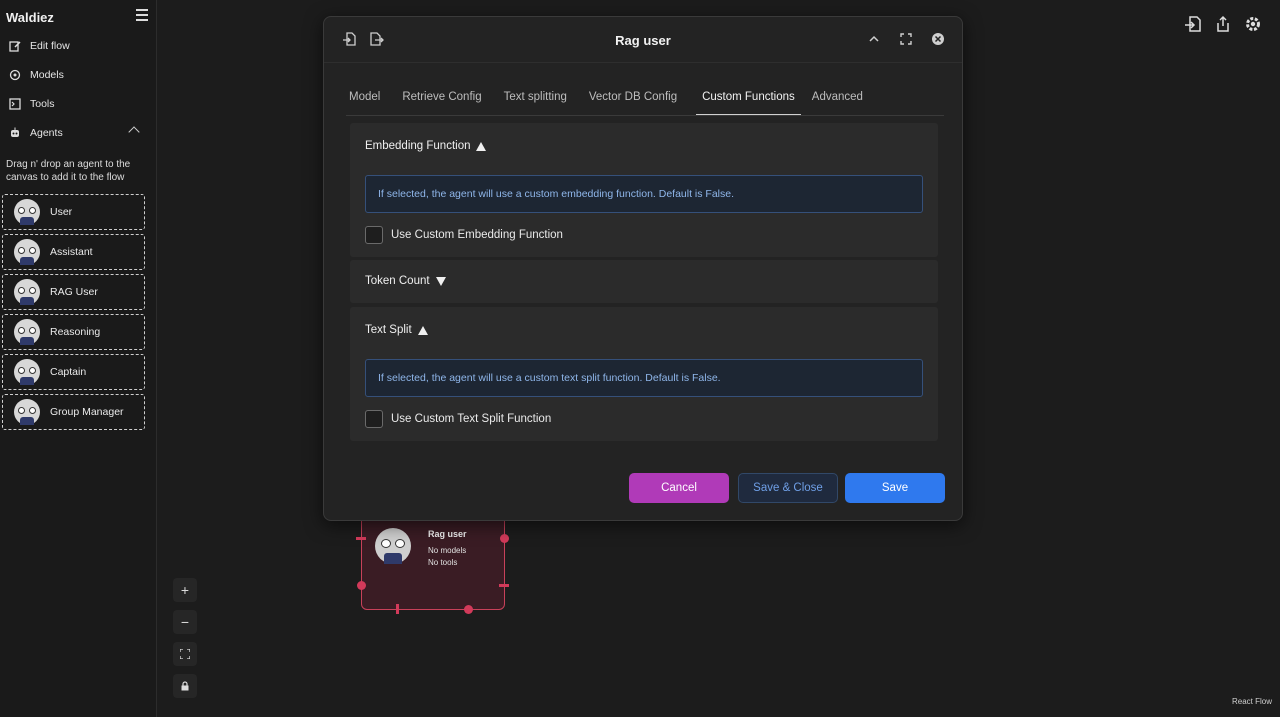 The width and height of the screenshot is (1280, 717). I want to click on agent-card-reasoning: Reasoning, so click(73, 332).